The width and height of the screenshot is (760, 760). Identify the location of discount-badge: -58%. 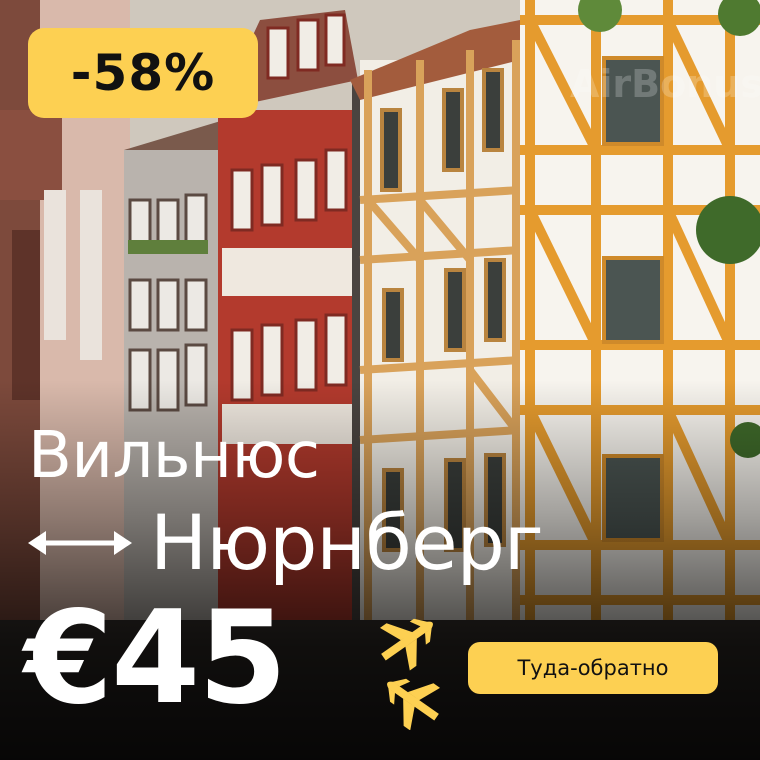
(143, 73).